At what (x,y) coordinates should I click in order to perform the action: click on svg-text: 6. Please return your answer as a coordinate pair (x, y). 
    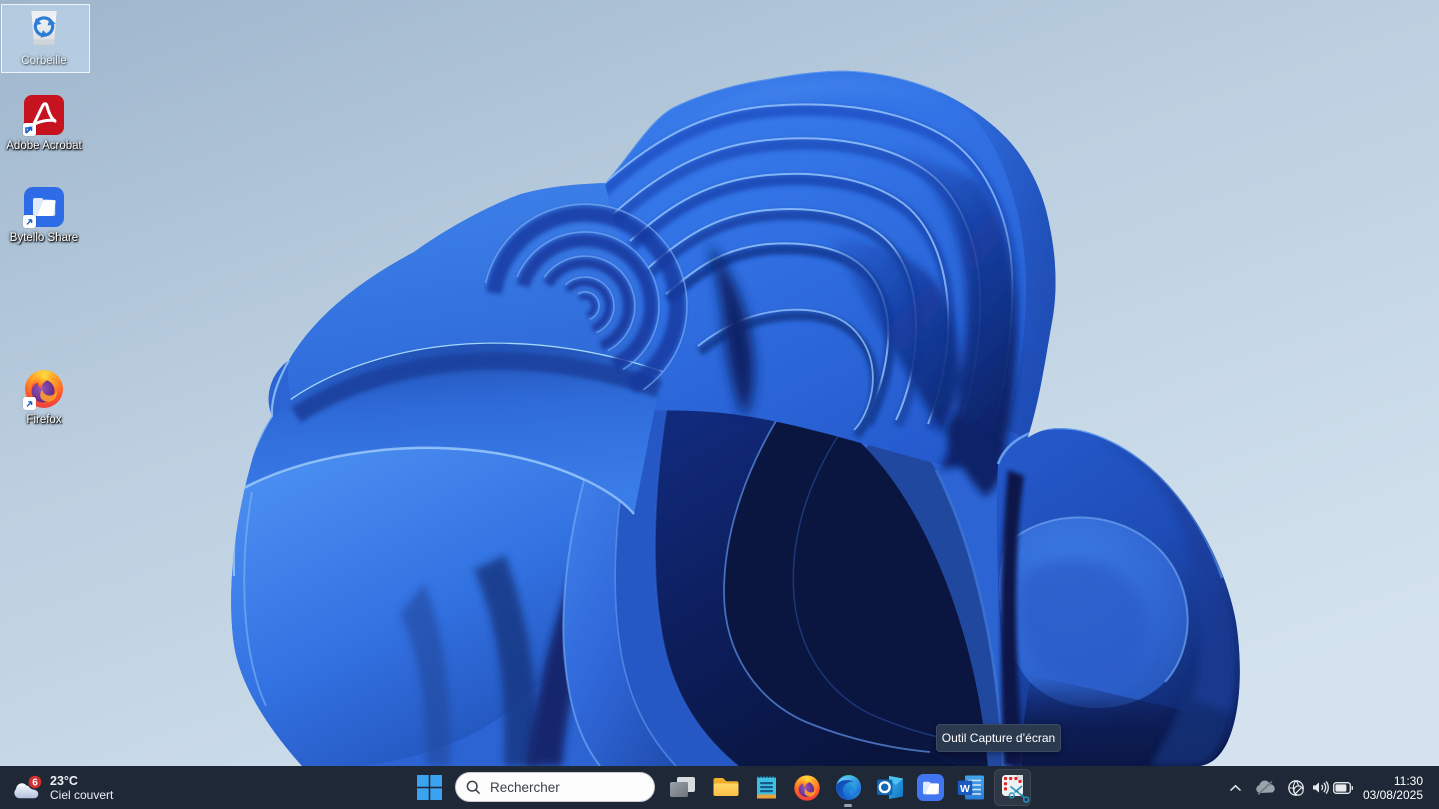
    Looking at the image, I should click on (35, 782).